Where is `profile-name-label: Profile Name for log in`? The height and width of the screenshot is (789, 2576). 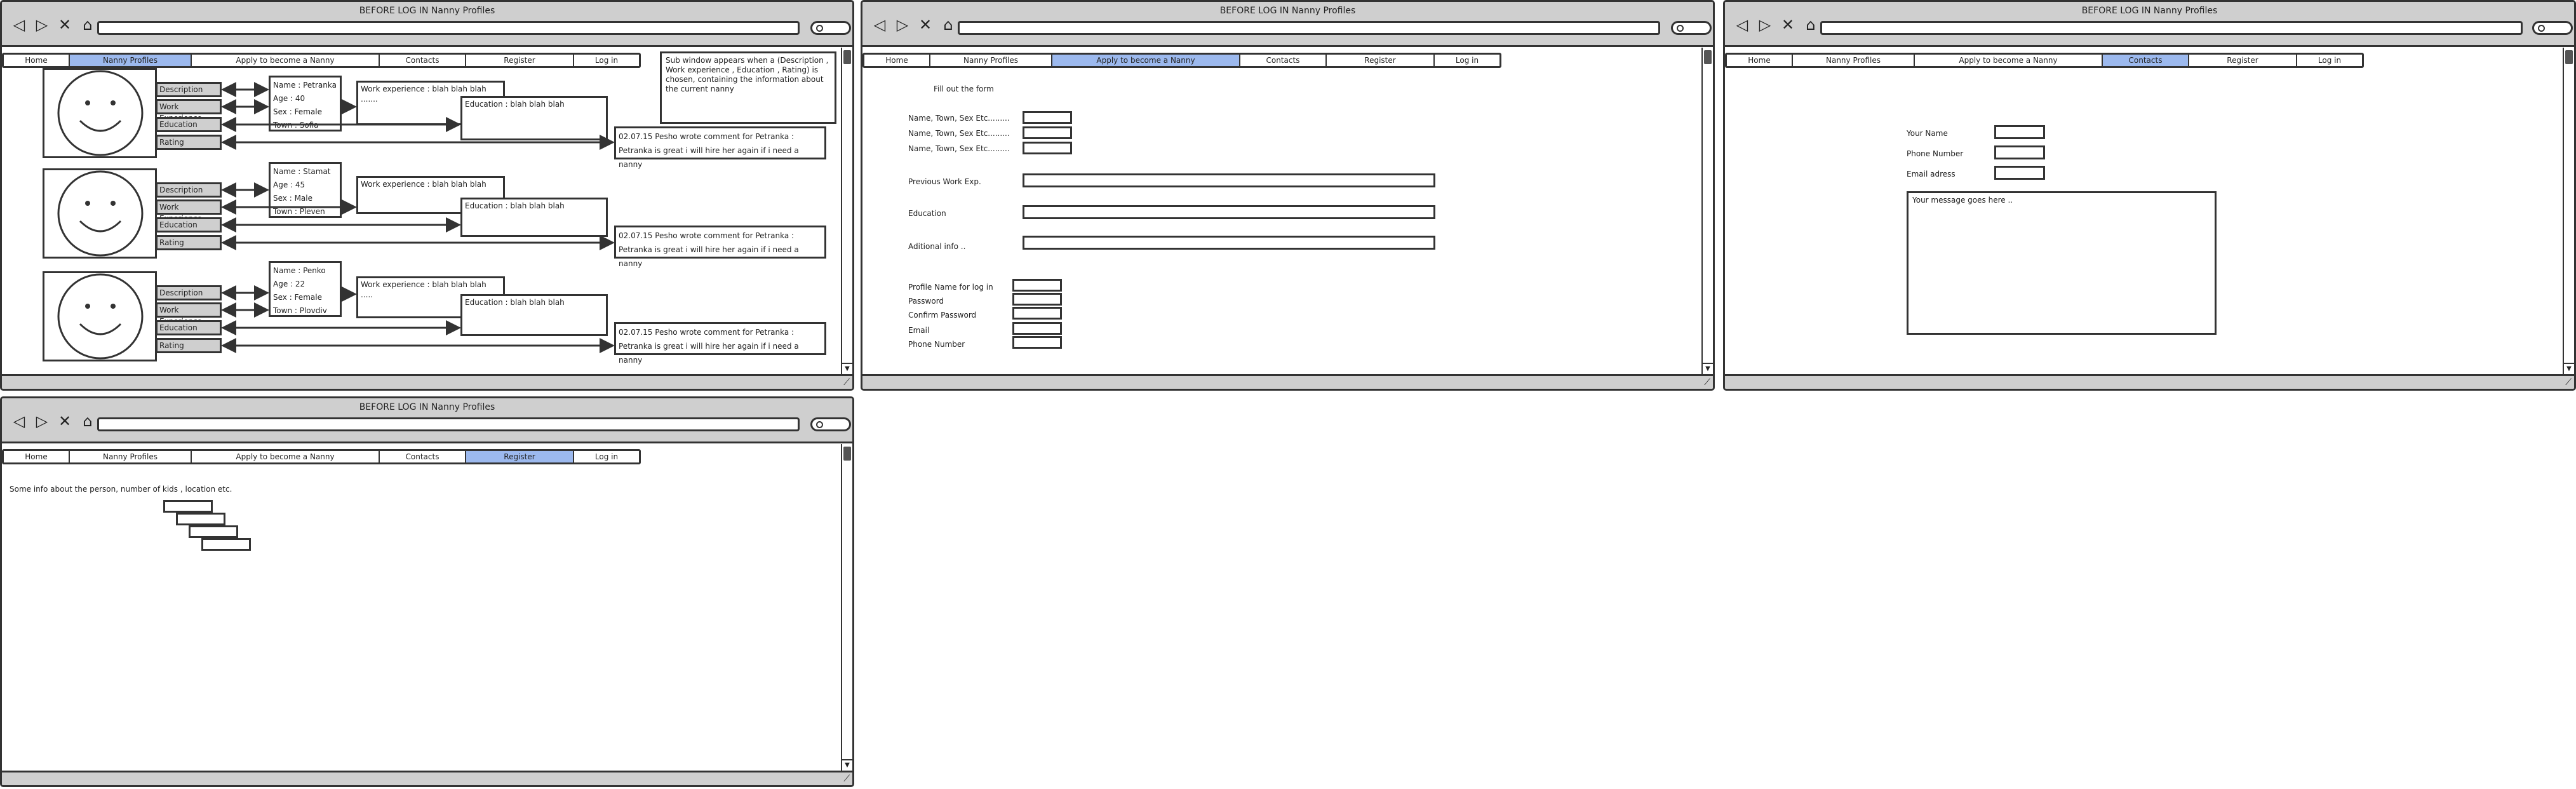
profile-name-label: Profile Name for log in is located at coordinates (950, 287).